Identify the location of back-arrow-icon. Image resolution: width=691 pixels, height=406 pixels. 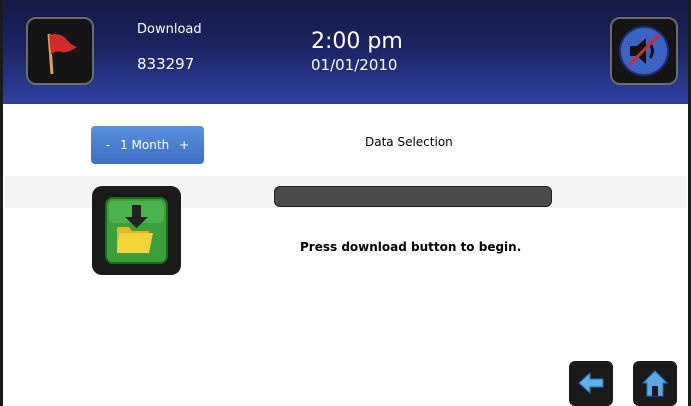
(591, 383).